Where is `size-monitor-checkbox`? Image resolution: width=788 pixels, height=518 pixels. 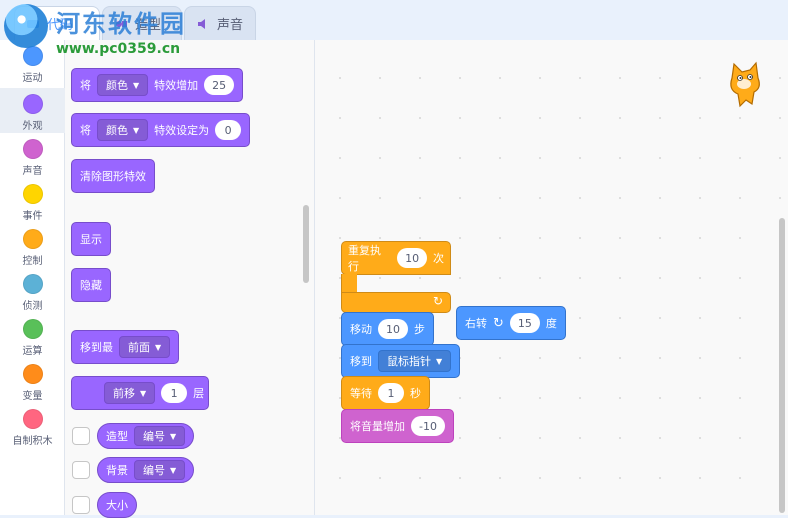 size-monitor-checkbox is located at coordinates (81, 505).